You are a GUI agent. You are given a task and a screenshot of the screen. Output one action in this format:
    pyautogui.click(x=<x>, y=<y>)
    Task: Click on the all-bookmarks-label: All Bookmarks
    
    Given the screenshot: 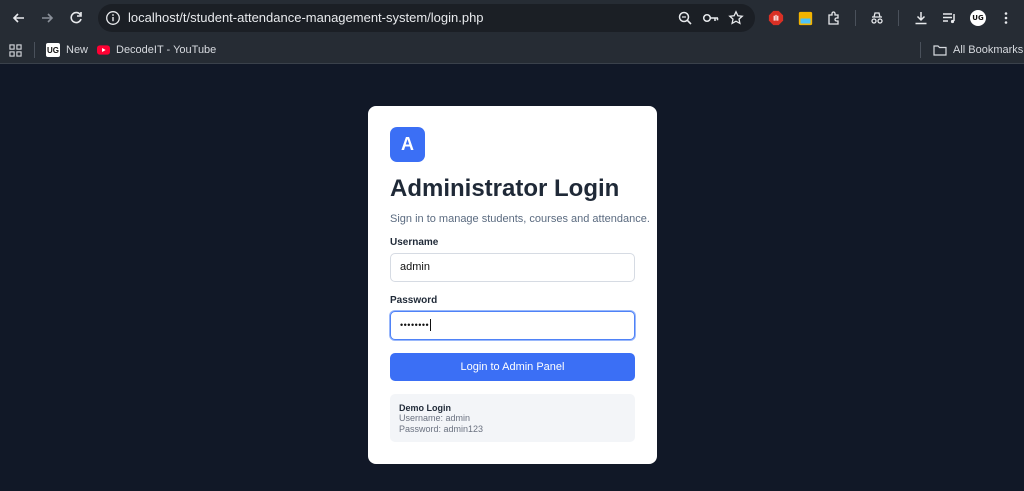 What is the action you would take?
    pyautogui.click(x=988, y=50)
    